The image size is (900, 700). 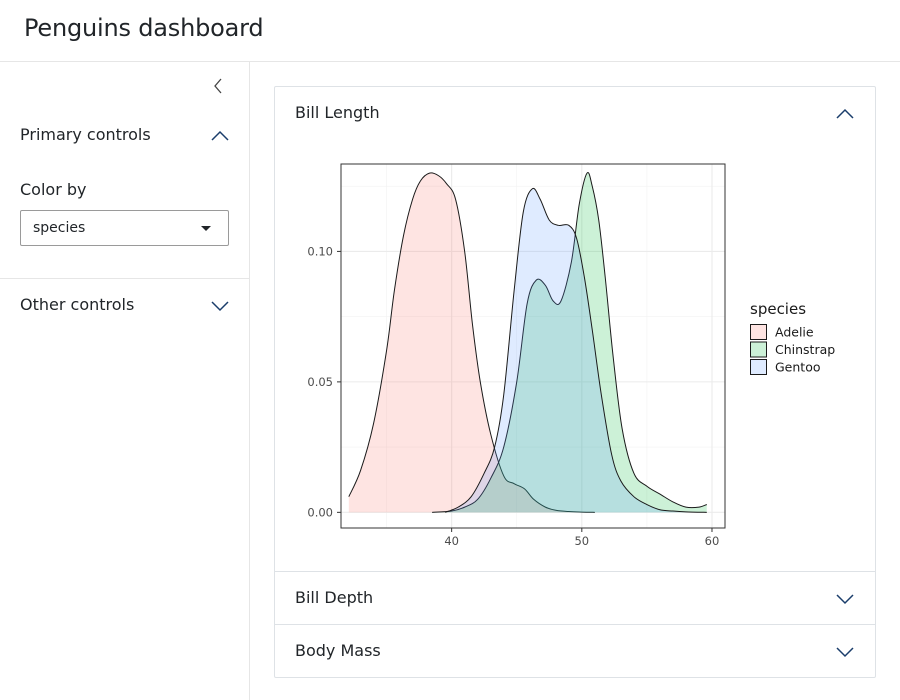 I want to click on panel-body-mass-title: Body Mass, so click(x=338, y=650).